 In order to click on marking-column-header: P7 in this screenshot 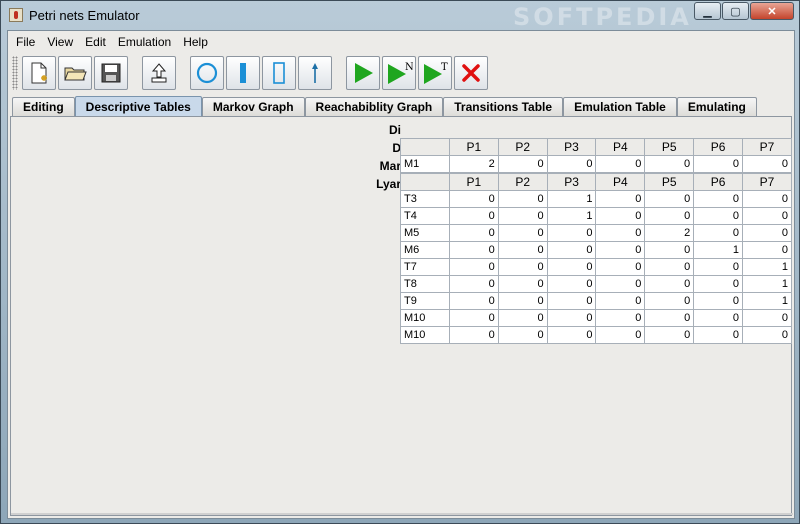, I will do `click(767, 147)`.